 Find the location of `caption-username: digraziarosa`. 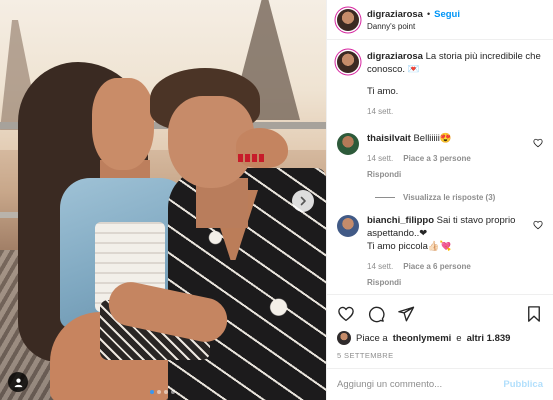

caption-username: digraziarosa is located at coordinates (395, 56).